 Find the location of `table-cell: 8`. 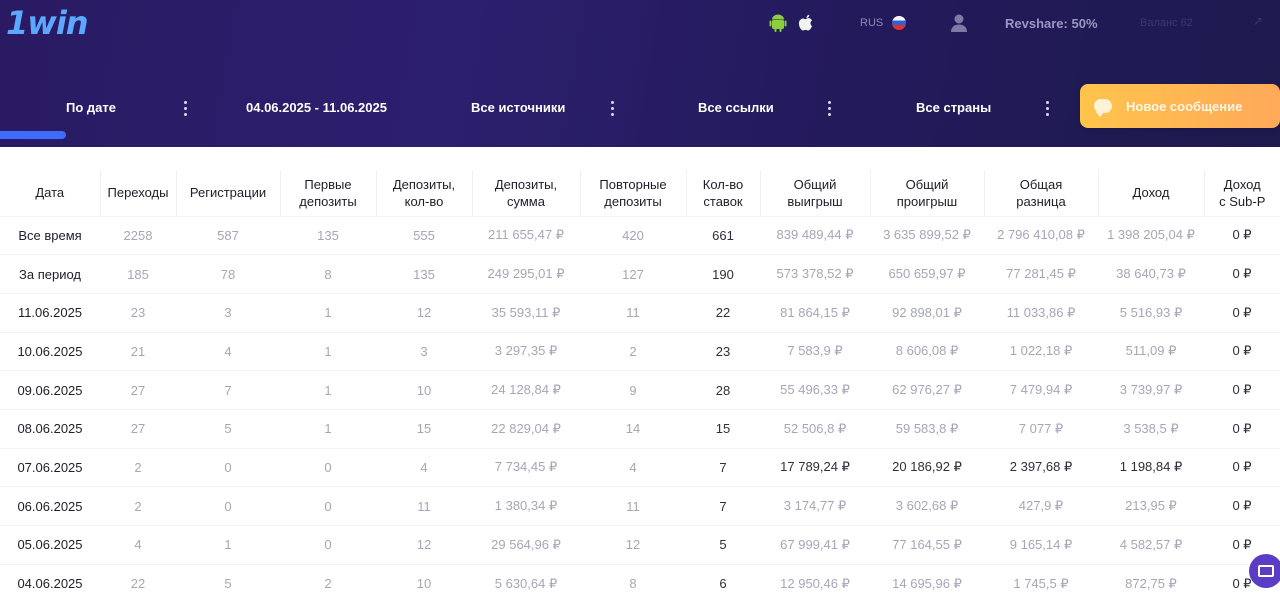

table-cell: 8 is located at coordinates (328, 274).